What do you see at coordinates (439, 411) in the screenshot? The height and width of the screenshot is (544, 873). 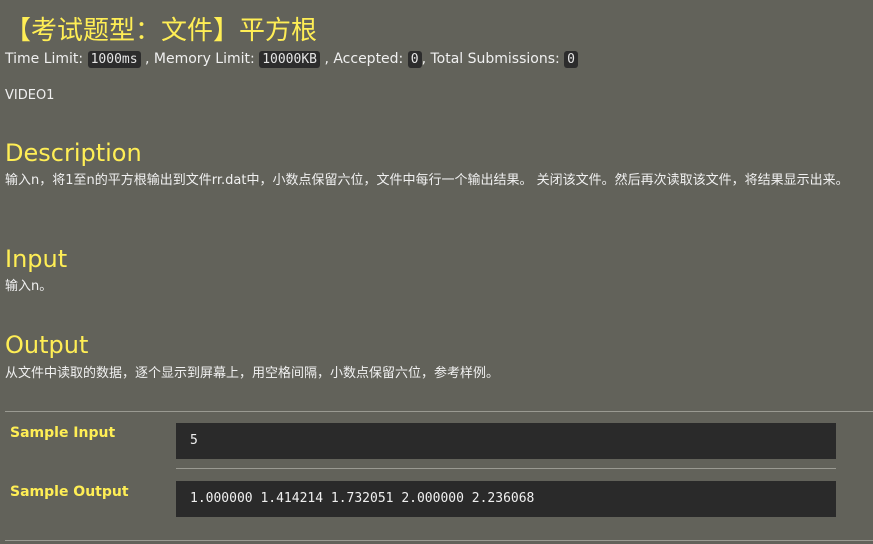 I see `samples-top-divider` at bounding box center [439, 411].